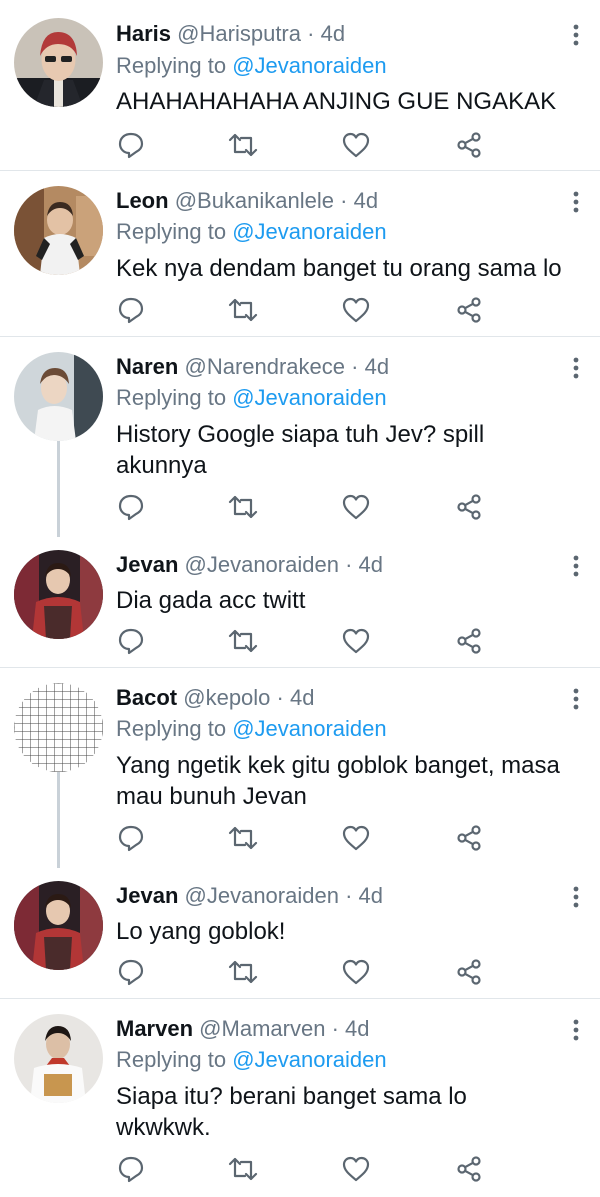  I want to click on user-handle: @Harisputra, so click(239, 33).